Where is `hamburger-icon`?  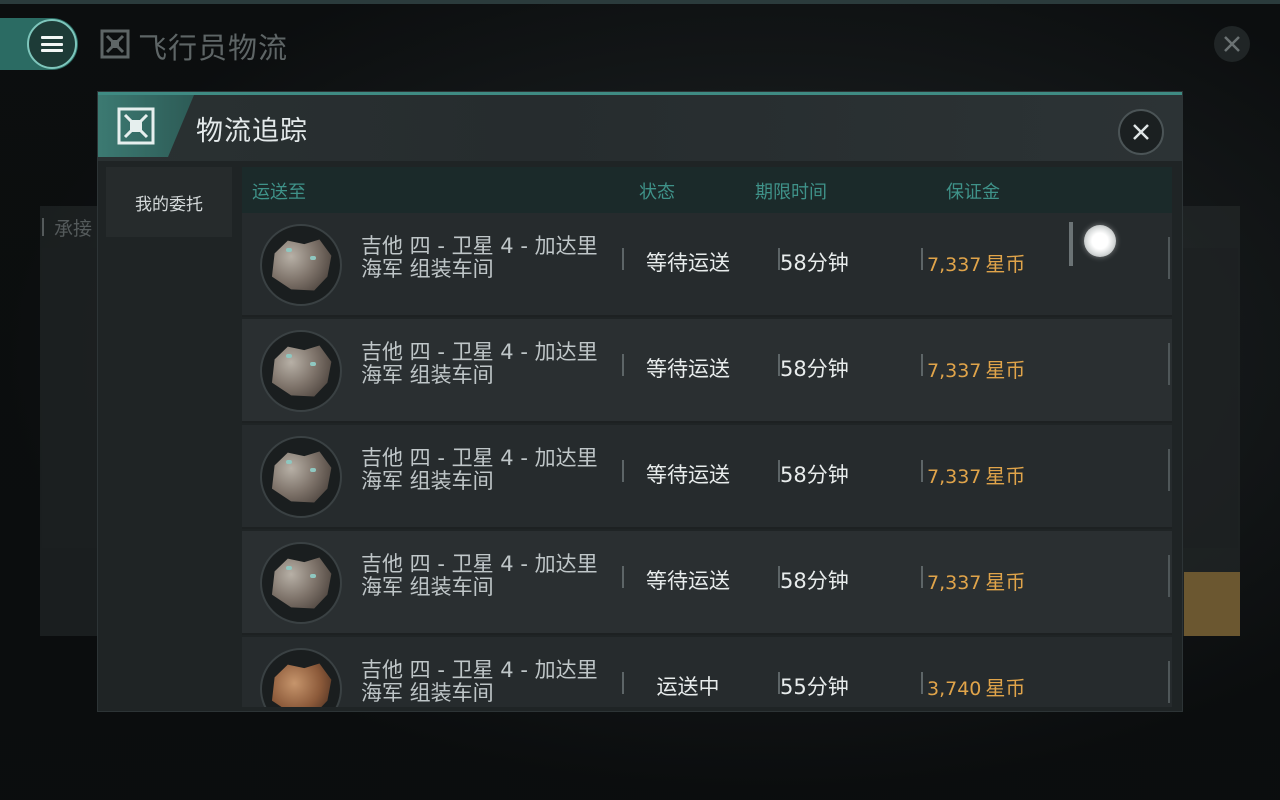 hamburger-icon is located at coordinates (52, 44).